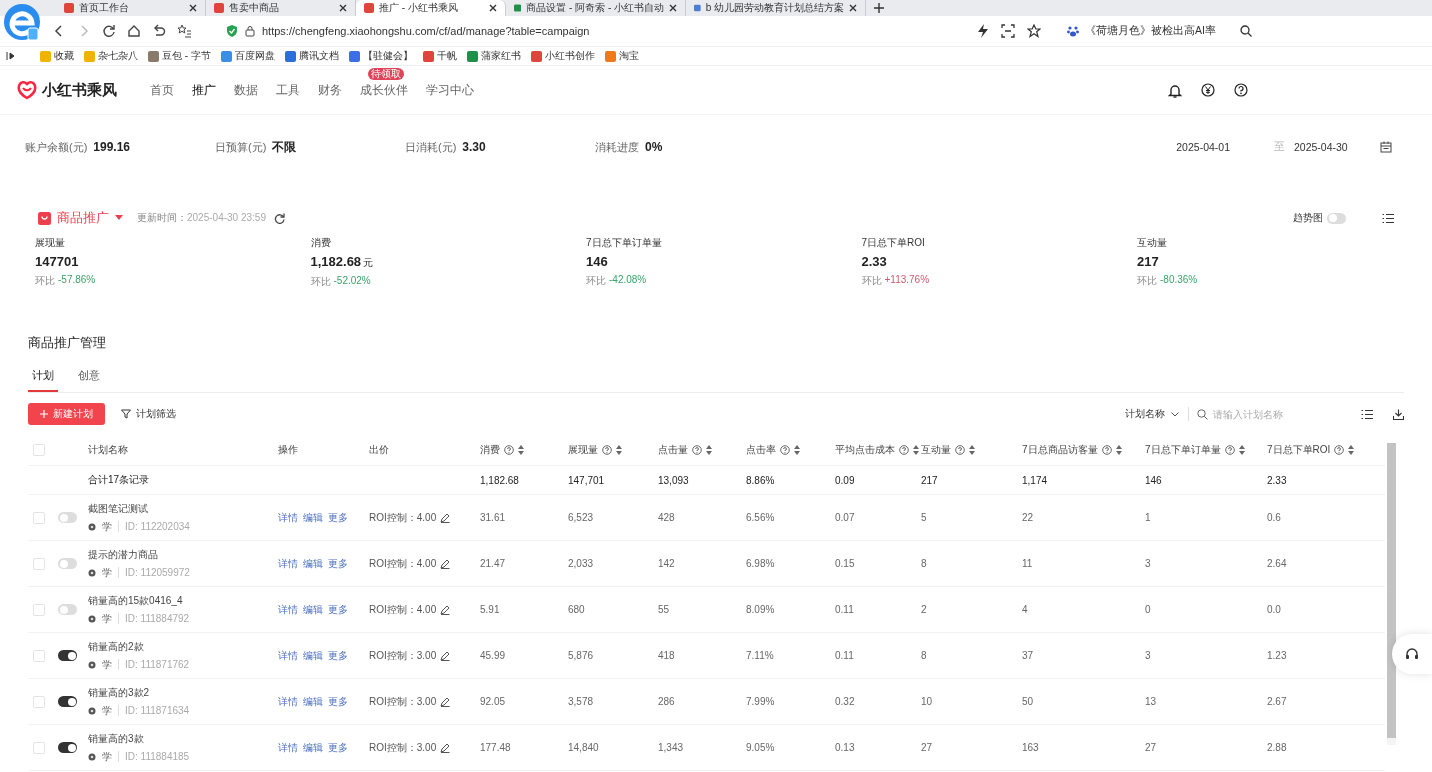  I want to click on search-type-dropdown: 计划名称, so click(1157, 414).